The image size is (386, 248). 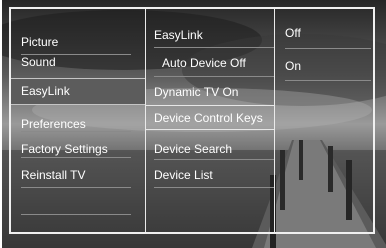 What do you see at coordinates (78, 124) in the screenshot?
I see `menu-item-preferences: Preferences` at bounding box center [78, 124].